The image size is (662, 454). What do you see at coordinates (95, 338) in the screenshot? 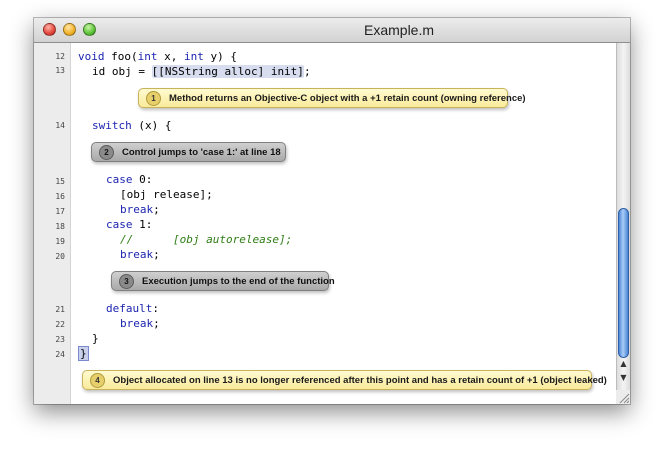
I see `code-line-23: }` at bounding box center [95, 338].